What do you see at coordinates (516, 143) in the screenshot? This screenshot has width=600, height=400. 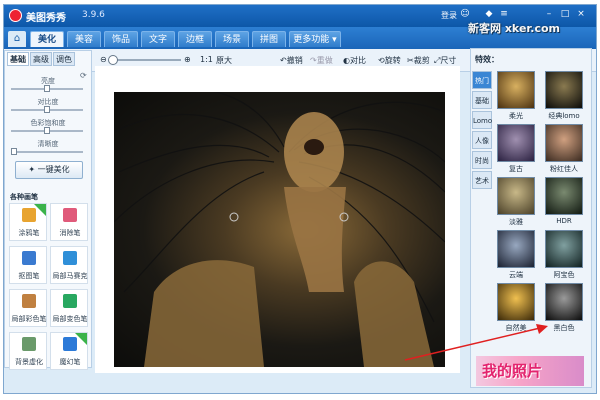 I see `effect-thumb-retro` at bounding box center [516, 143].